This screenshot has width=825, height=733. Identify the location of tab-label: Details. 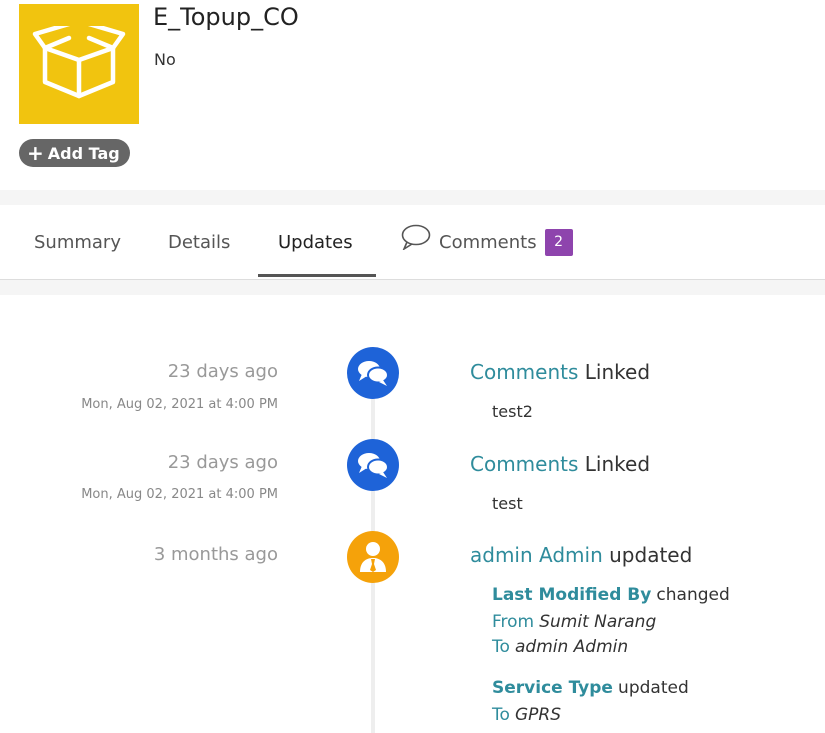
(199, 242).